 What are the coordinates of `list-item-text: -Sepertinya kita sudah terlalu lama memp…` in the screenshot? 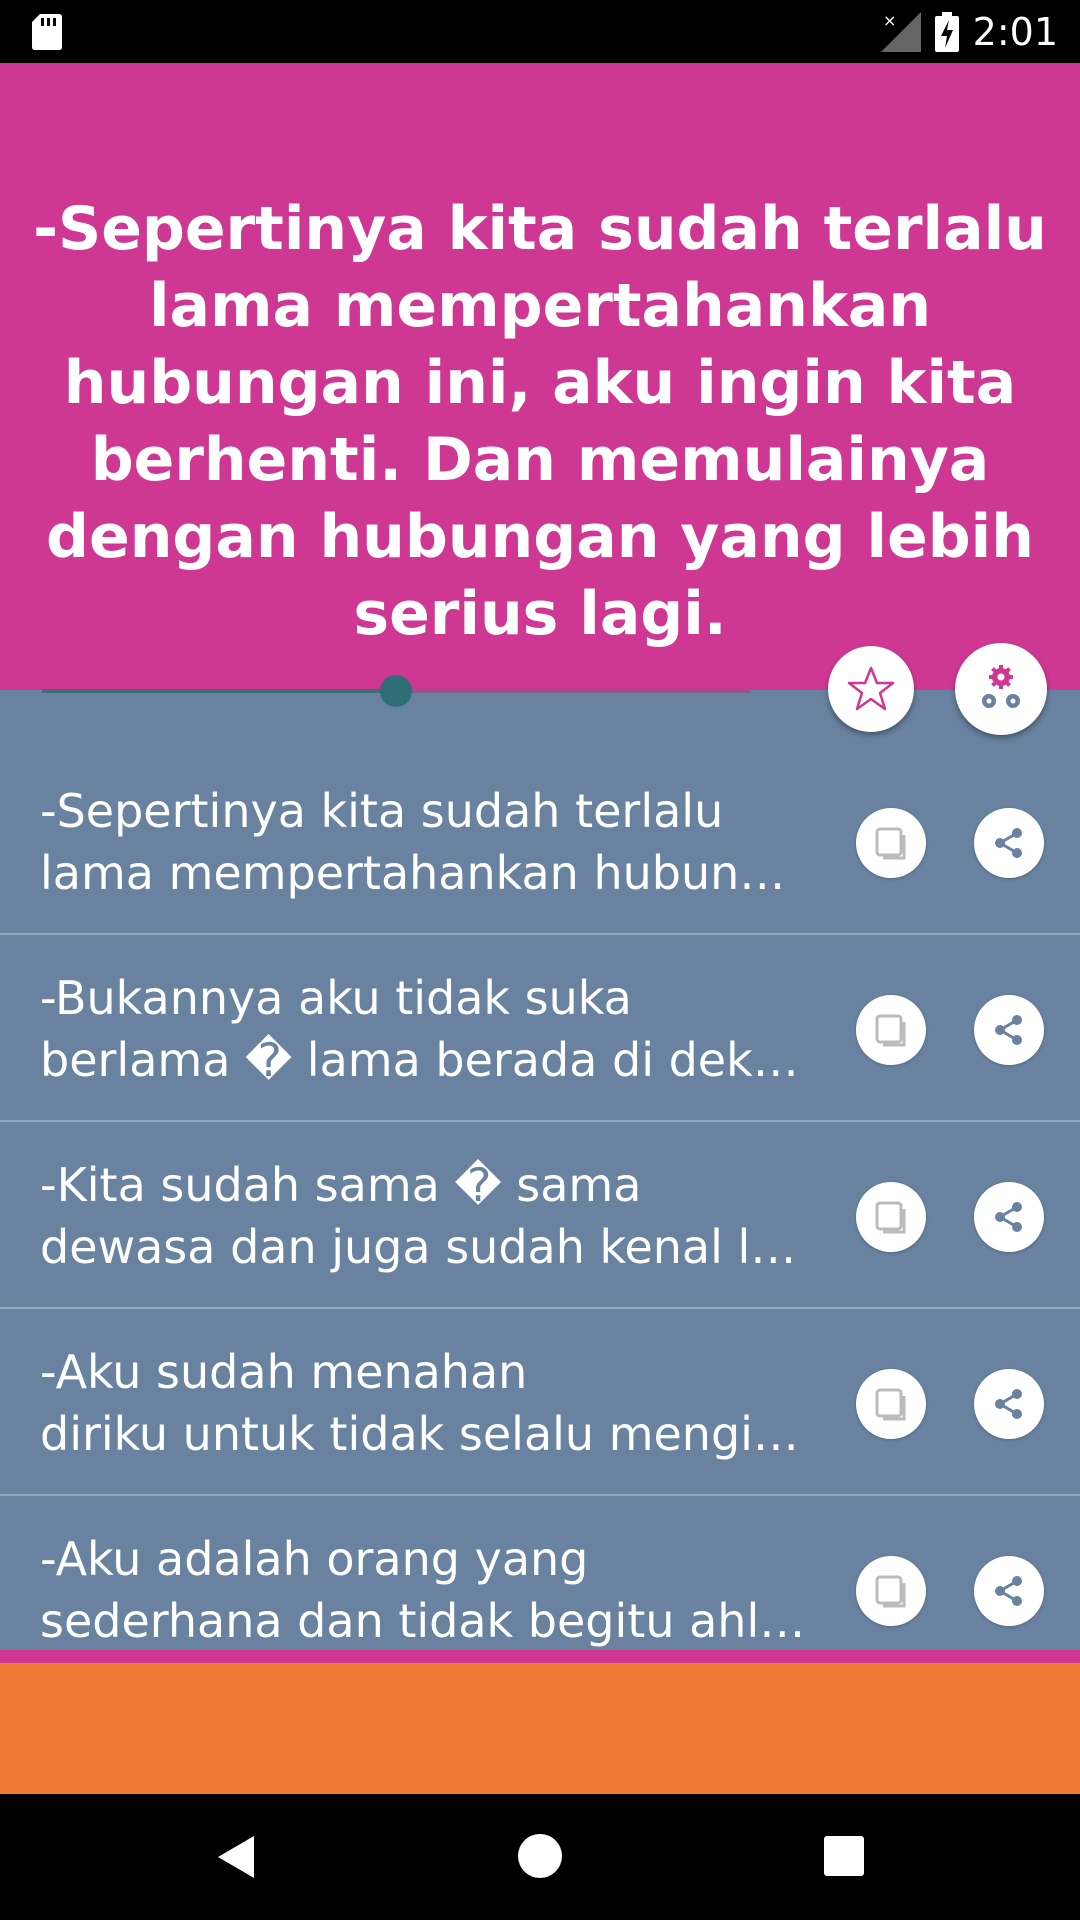 It's located at (420, 842).